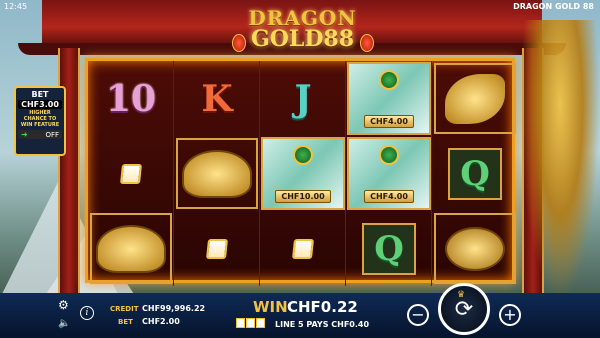  Describe the element at coordinates (418, 315) in the screenshot. I see `decrease-bet-button: −` at that location.